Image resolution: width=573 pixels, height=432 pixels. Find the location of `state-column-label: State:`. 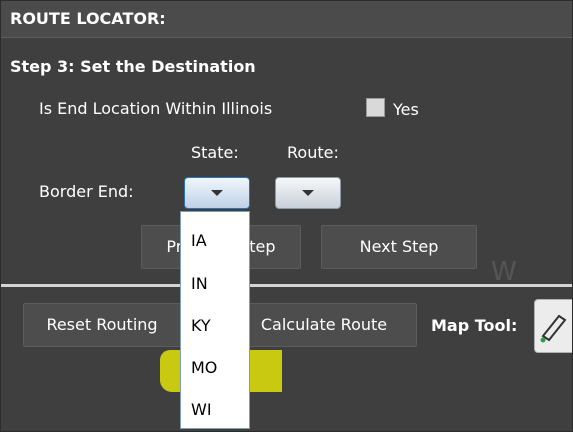

state-column-label: State: is located at coordinates (215, 152).